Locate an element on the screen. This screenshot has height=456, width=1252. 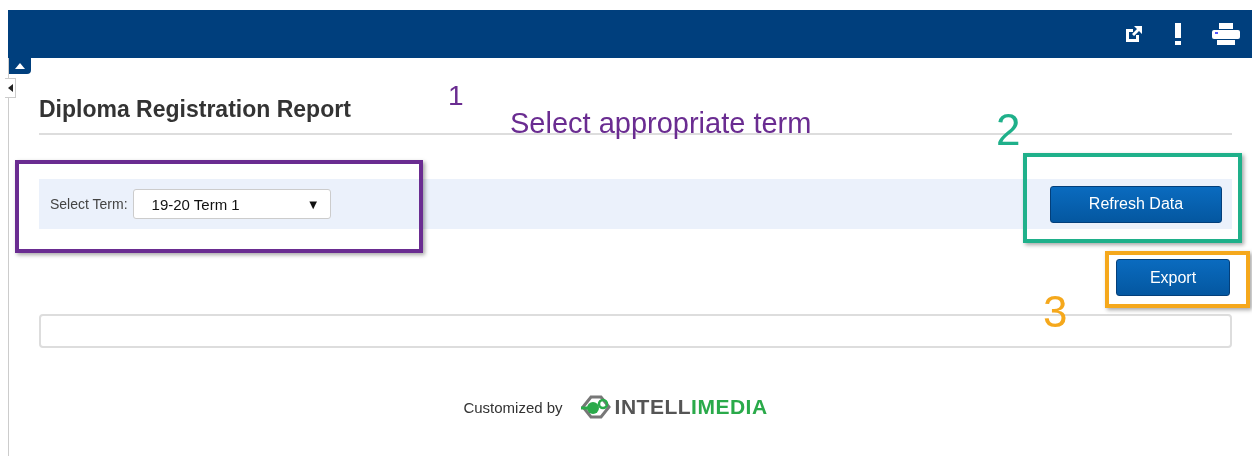
annotation-label: Select appropriate term is located at coordinates (661, 123).